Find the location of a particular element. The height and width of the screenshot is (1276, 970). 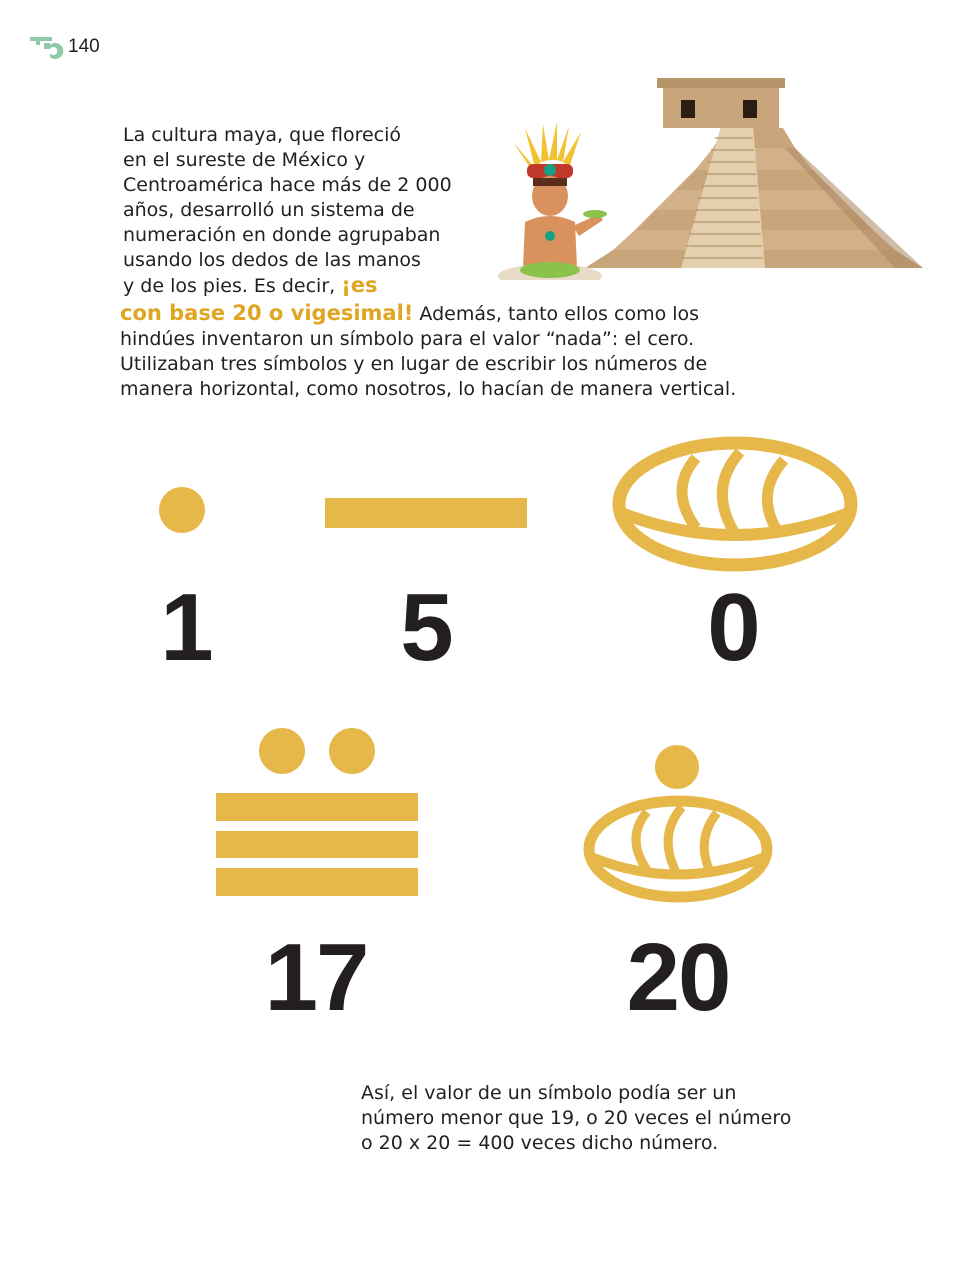

closing-line: Así, el valor de un símbolo podía ser un is located at coordinates (549, 1093).